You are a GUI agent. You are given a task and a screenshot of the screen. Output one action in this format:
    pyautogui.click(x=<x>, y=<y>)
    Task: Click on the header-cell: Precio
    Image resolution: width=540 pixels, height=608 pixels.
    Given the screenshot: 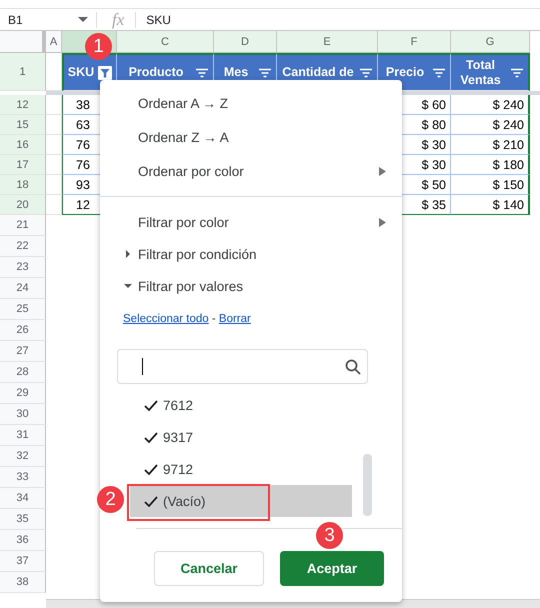 What is the action you would take?
    pyautogui.click(x=414, y=72)
    